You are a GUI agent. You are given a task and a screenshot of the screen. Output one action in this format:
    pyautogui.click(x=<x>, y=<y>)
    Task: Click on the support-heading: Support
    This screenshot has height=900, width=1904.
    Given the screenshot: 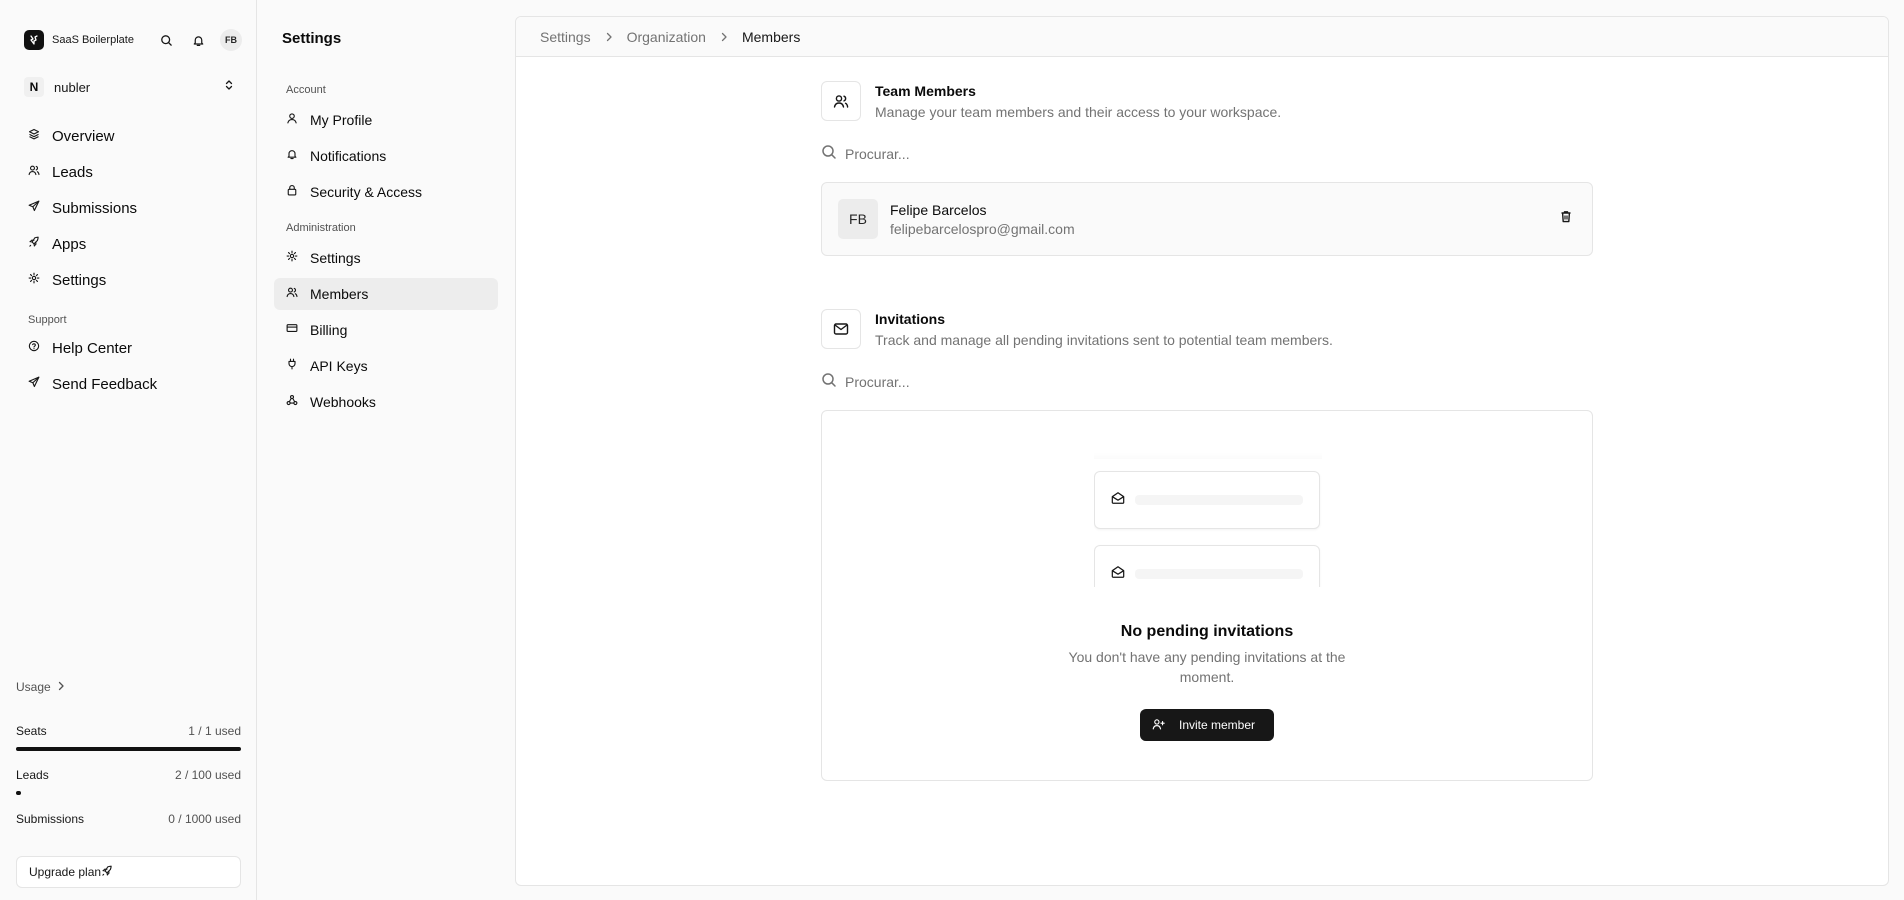 What is the action you would take?
    pyautogui.click(x=47, y=320)
    